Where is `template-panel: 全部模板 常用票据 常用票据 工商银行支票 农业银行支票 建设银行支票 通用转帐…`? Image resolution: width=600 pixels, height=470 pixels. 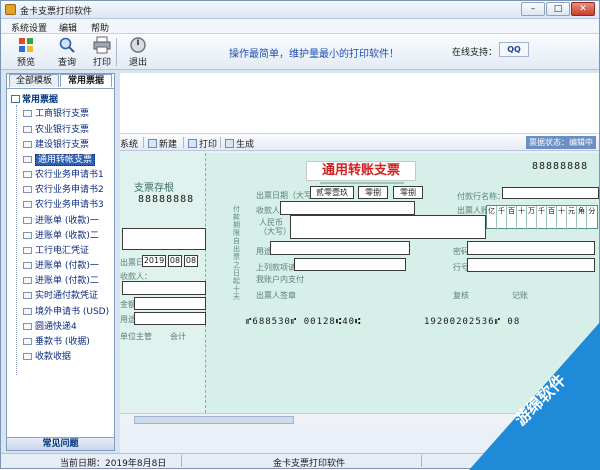
template-panel: 全部模板 常用票据 常用票据 工商银行支票 农业银行支票 建设银行支票 通用转帐… is located at coordinates (60, 262).